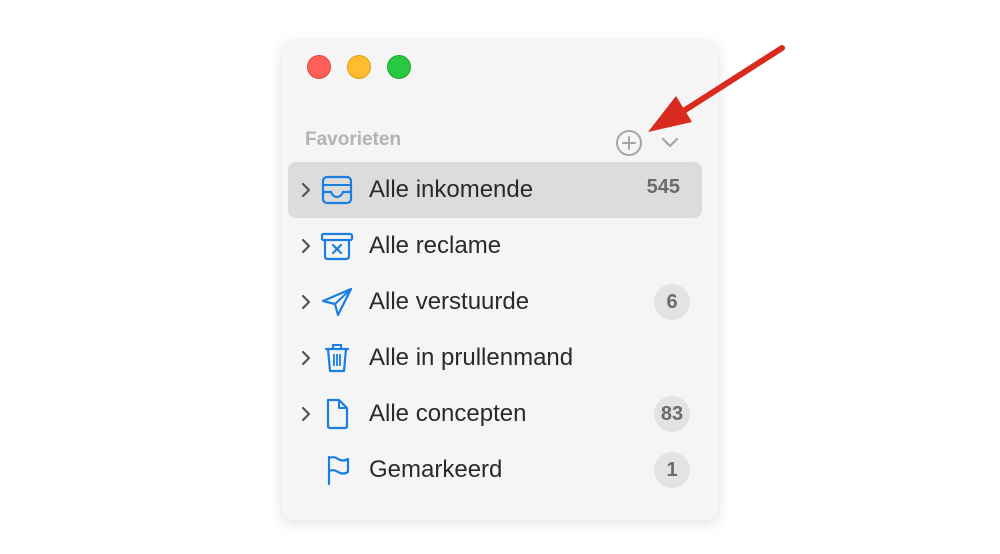  I want to click on sidebar-item-label: Gemarkeerd, so click(436, 469).